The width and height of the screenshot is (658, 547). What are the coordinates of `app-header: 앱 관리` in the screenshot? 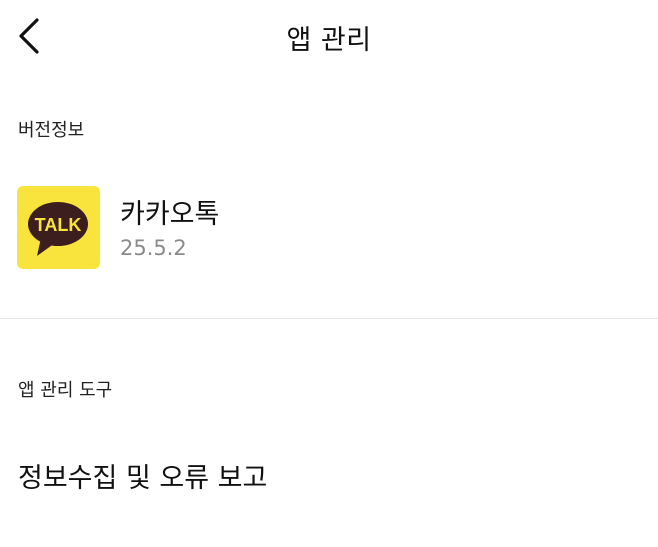 It's located at (329, 36).